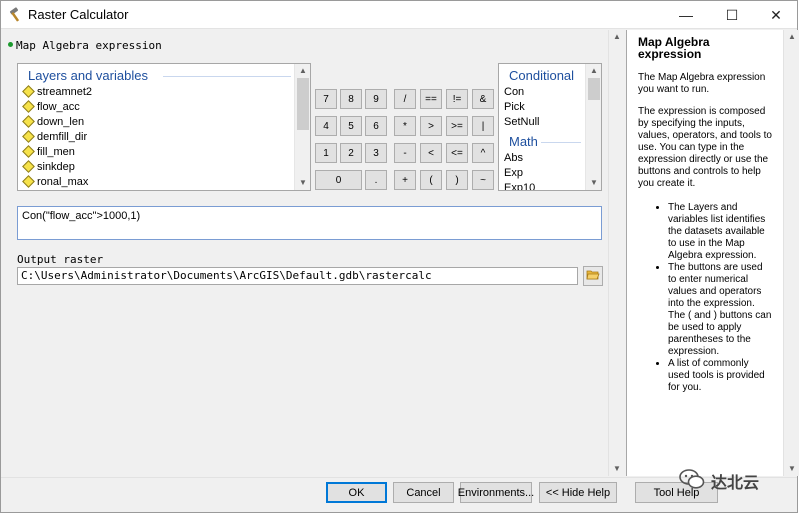 Image resolution: width=800 pixels, height=515 pixels. Describe the element at coordinates (431, 126) in the screenshot. I see `calc-button-greater: >` at that location.